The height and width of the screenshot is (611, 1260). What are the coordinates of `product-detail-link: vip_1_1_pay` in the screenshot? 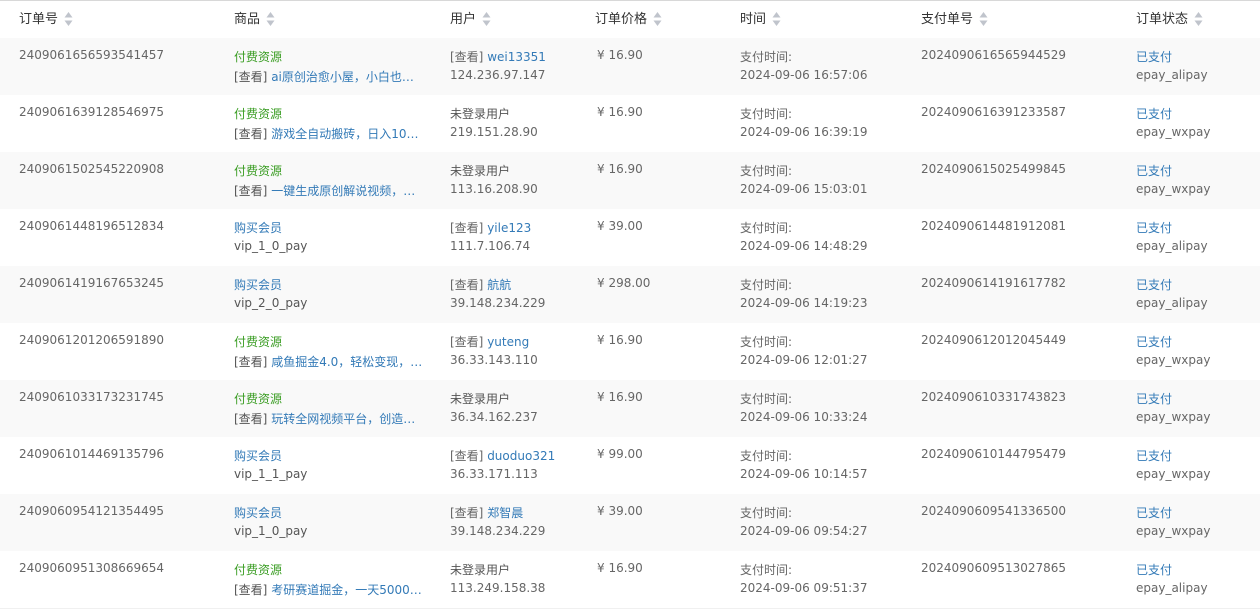 It's located at (270, 474).